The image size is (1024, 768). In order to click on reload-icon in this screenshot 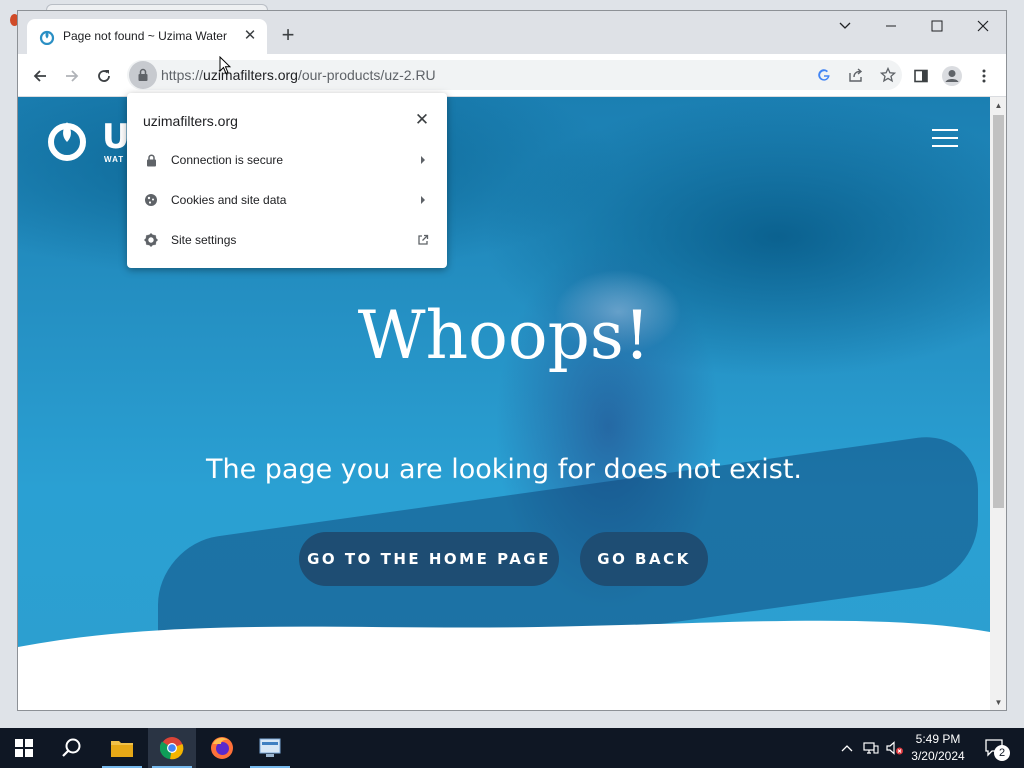, I will do `click(104, 76)`.